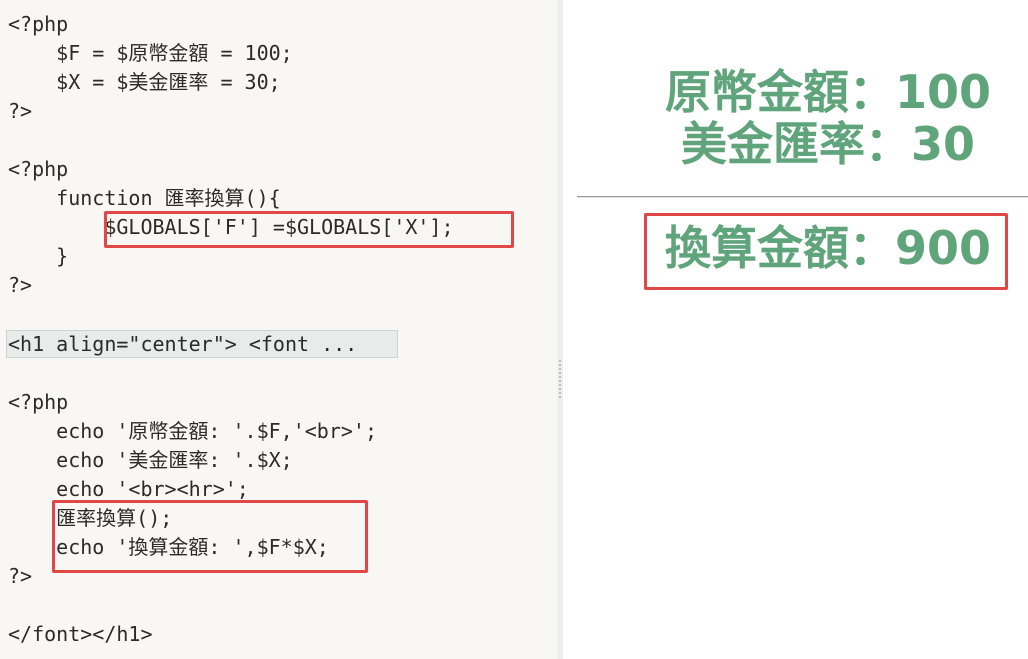 The height and width of the screenshot is (659, 1028). I want to click on call-highlight-box, so click(210, 536).